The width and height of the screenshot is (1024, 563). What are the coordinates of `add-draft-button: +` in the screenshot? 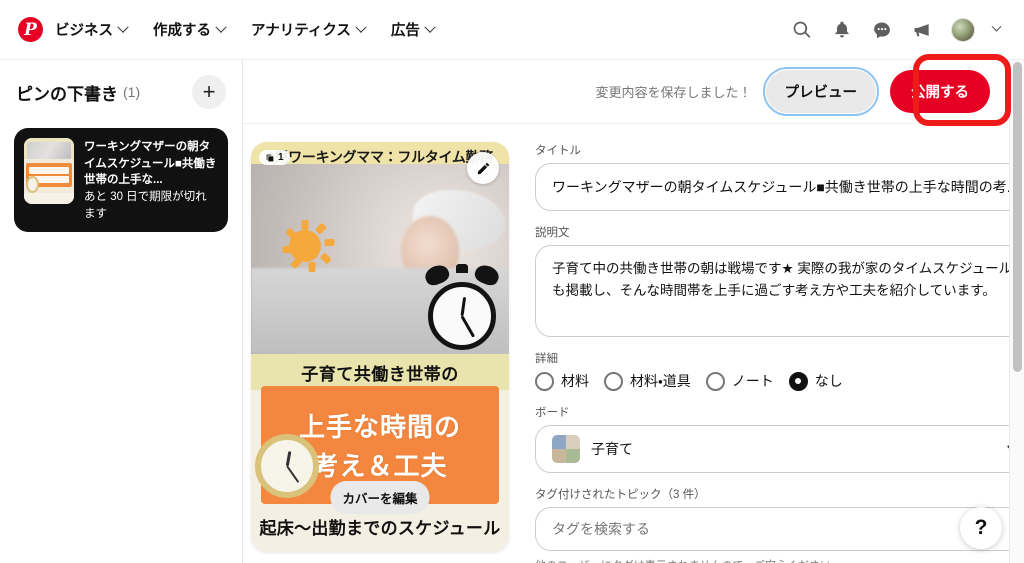 It's located at (209, 92).